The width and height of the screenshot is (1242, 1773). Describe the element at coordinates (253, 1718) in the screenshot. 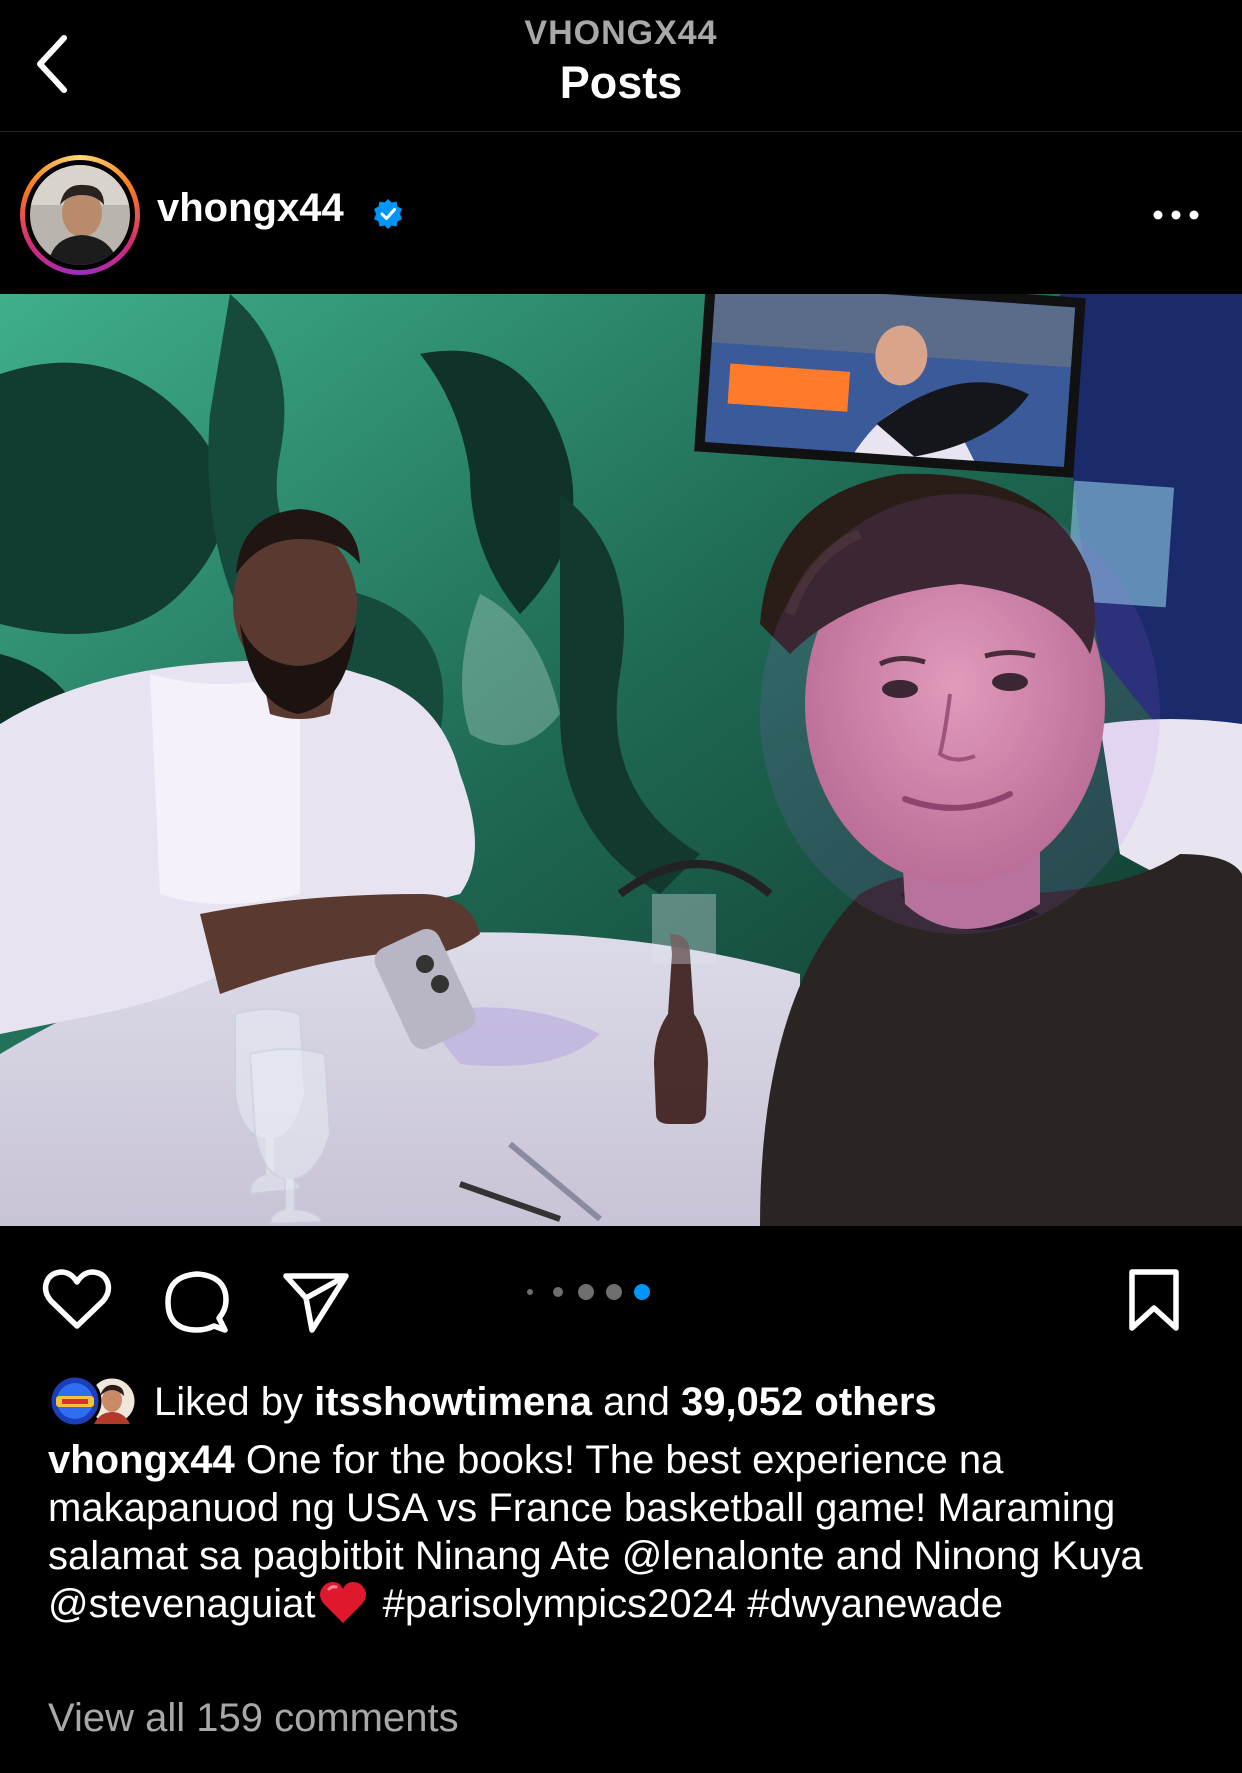

I see `view-all-comments-link: View all 159 comments` at that location.